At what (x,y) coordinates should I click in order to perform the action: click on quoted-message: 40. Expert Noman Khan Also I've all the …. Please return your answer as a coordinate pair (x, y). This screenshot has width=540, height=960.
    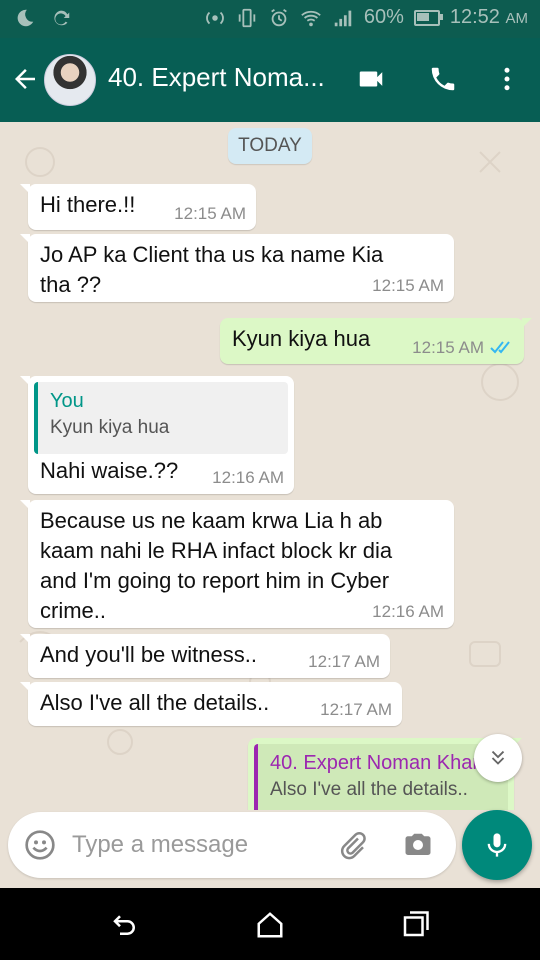
    Looking at the image, I should click on (381, 777).